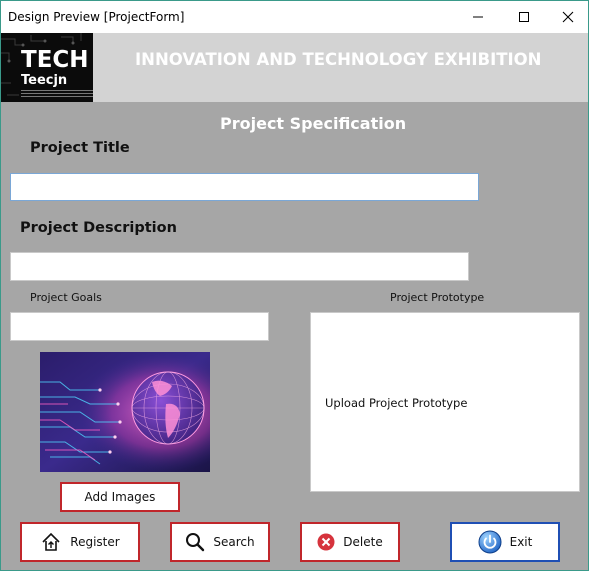 This screenshot has width=589, height=571. What do you see at coordinates (505, 542) in the screenshot?
I see `exit-button: Exit` at bounding box center [505, 542].